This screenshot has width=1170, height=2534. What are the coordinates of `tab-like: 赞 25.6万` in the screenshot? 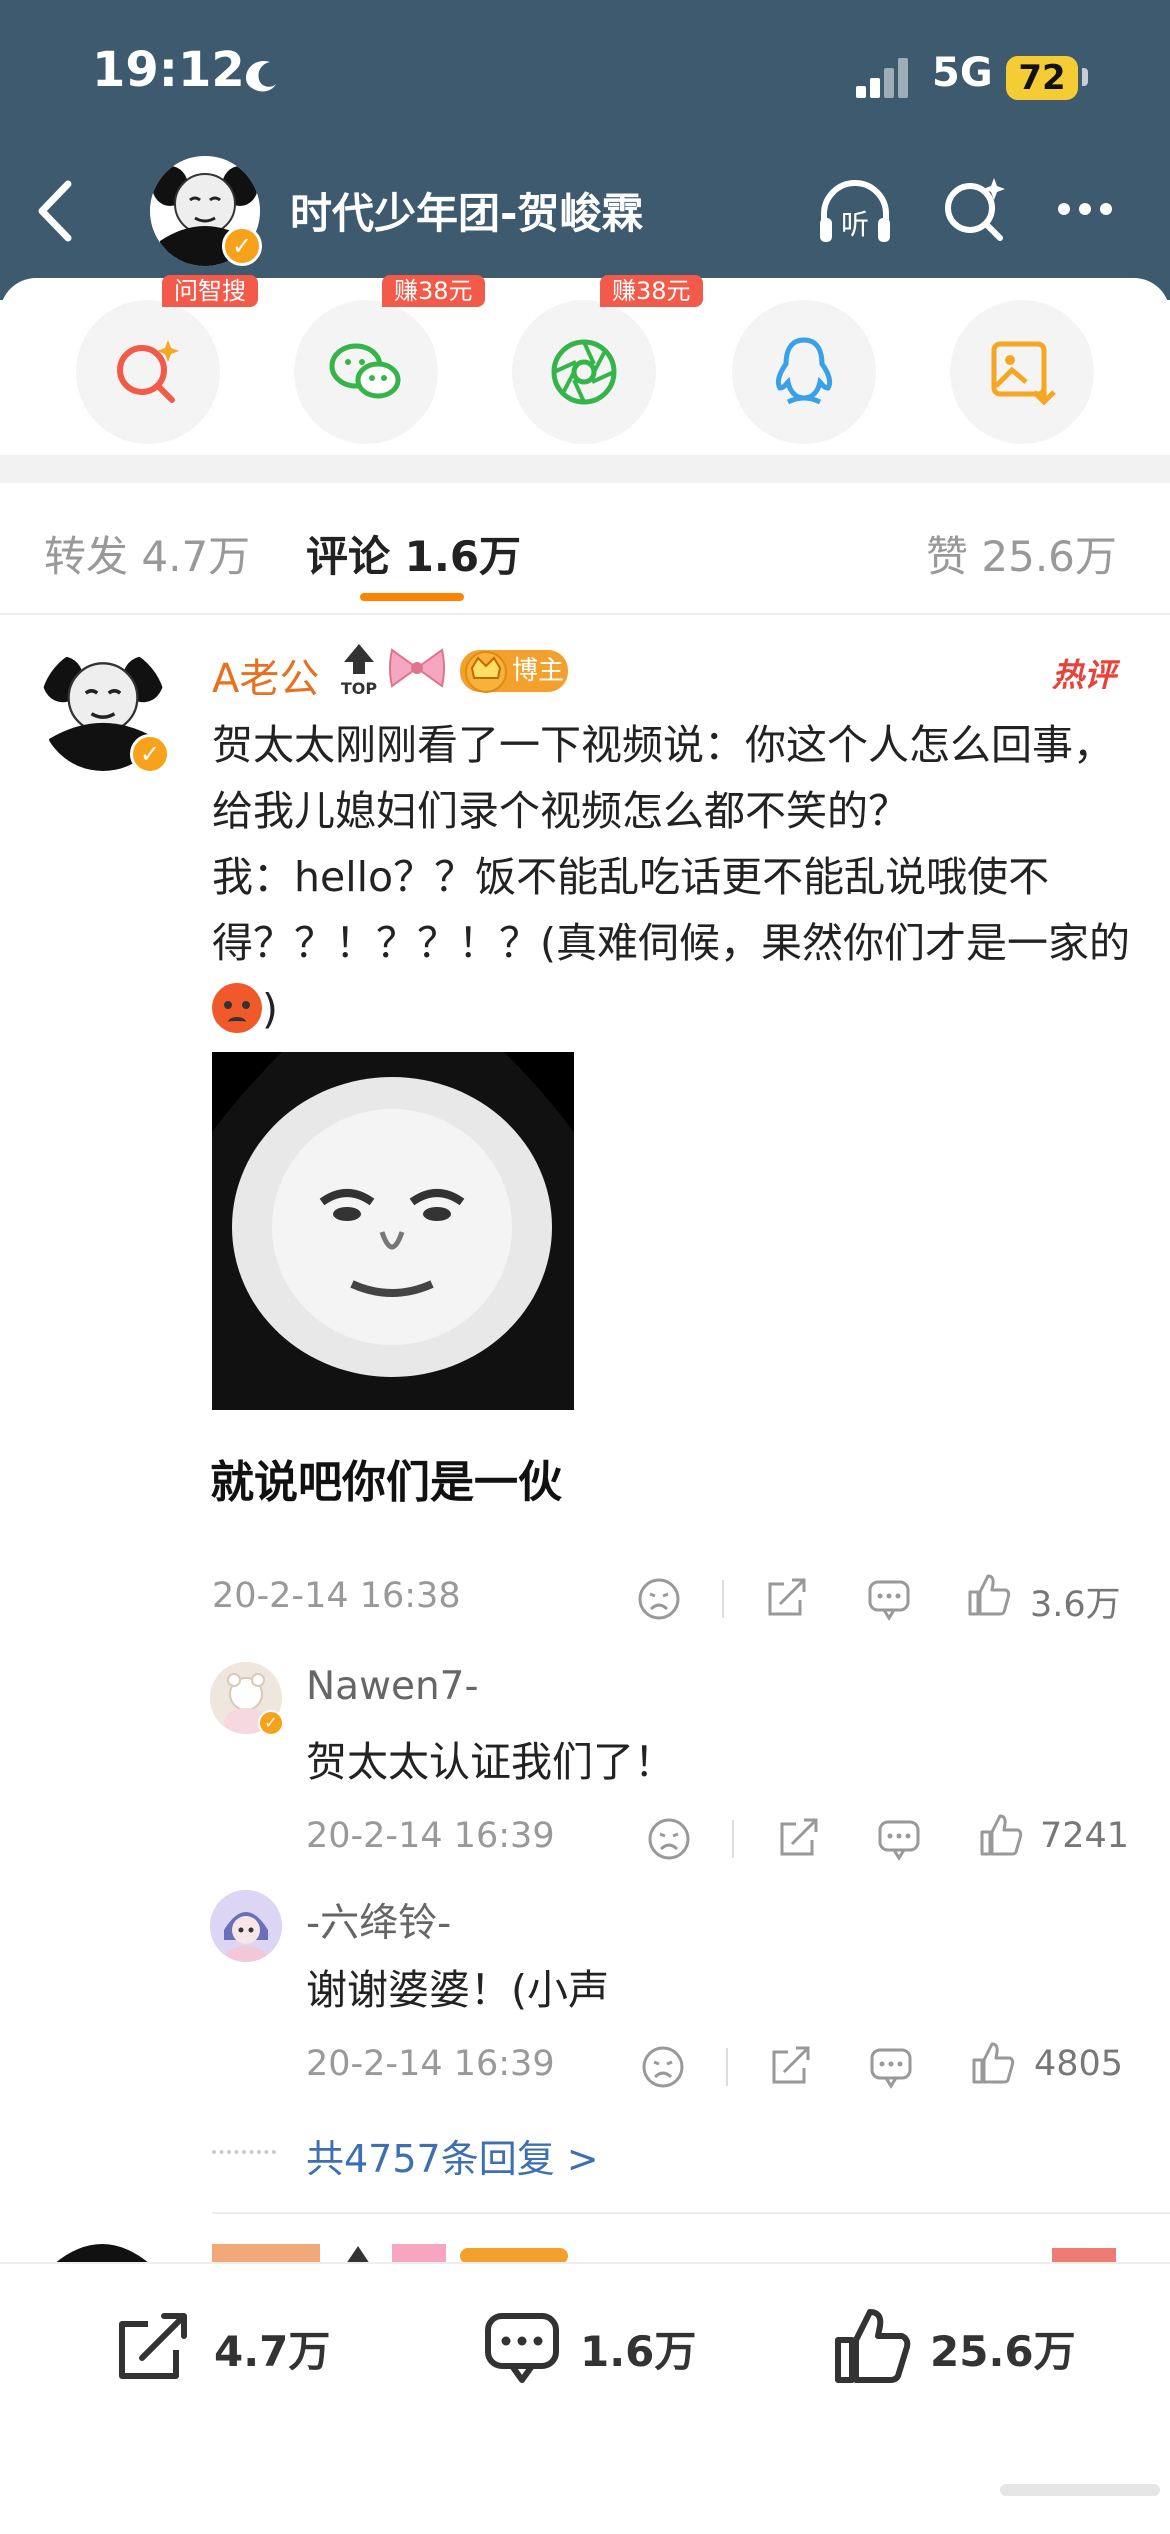 It's located at (1021, 553).